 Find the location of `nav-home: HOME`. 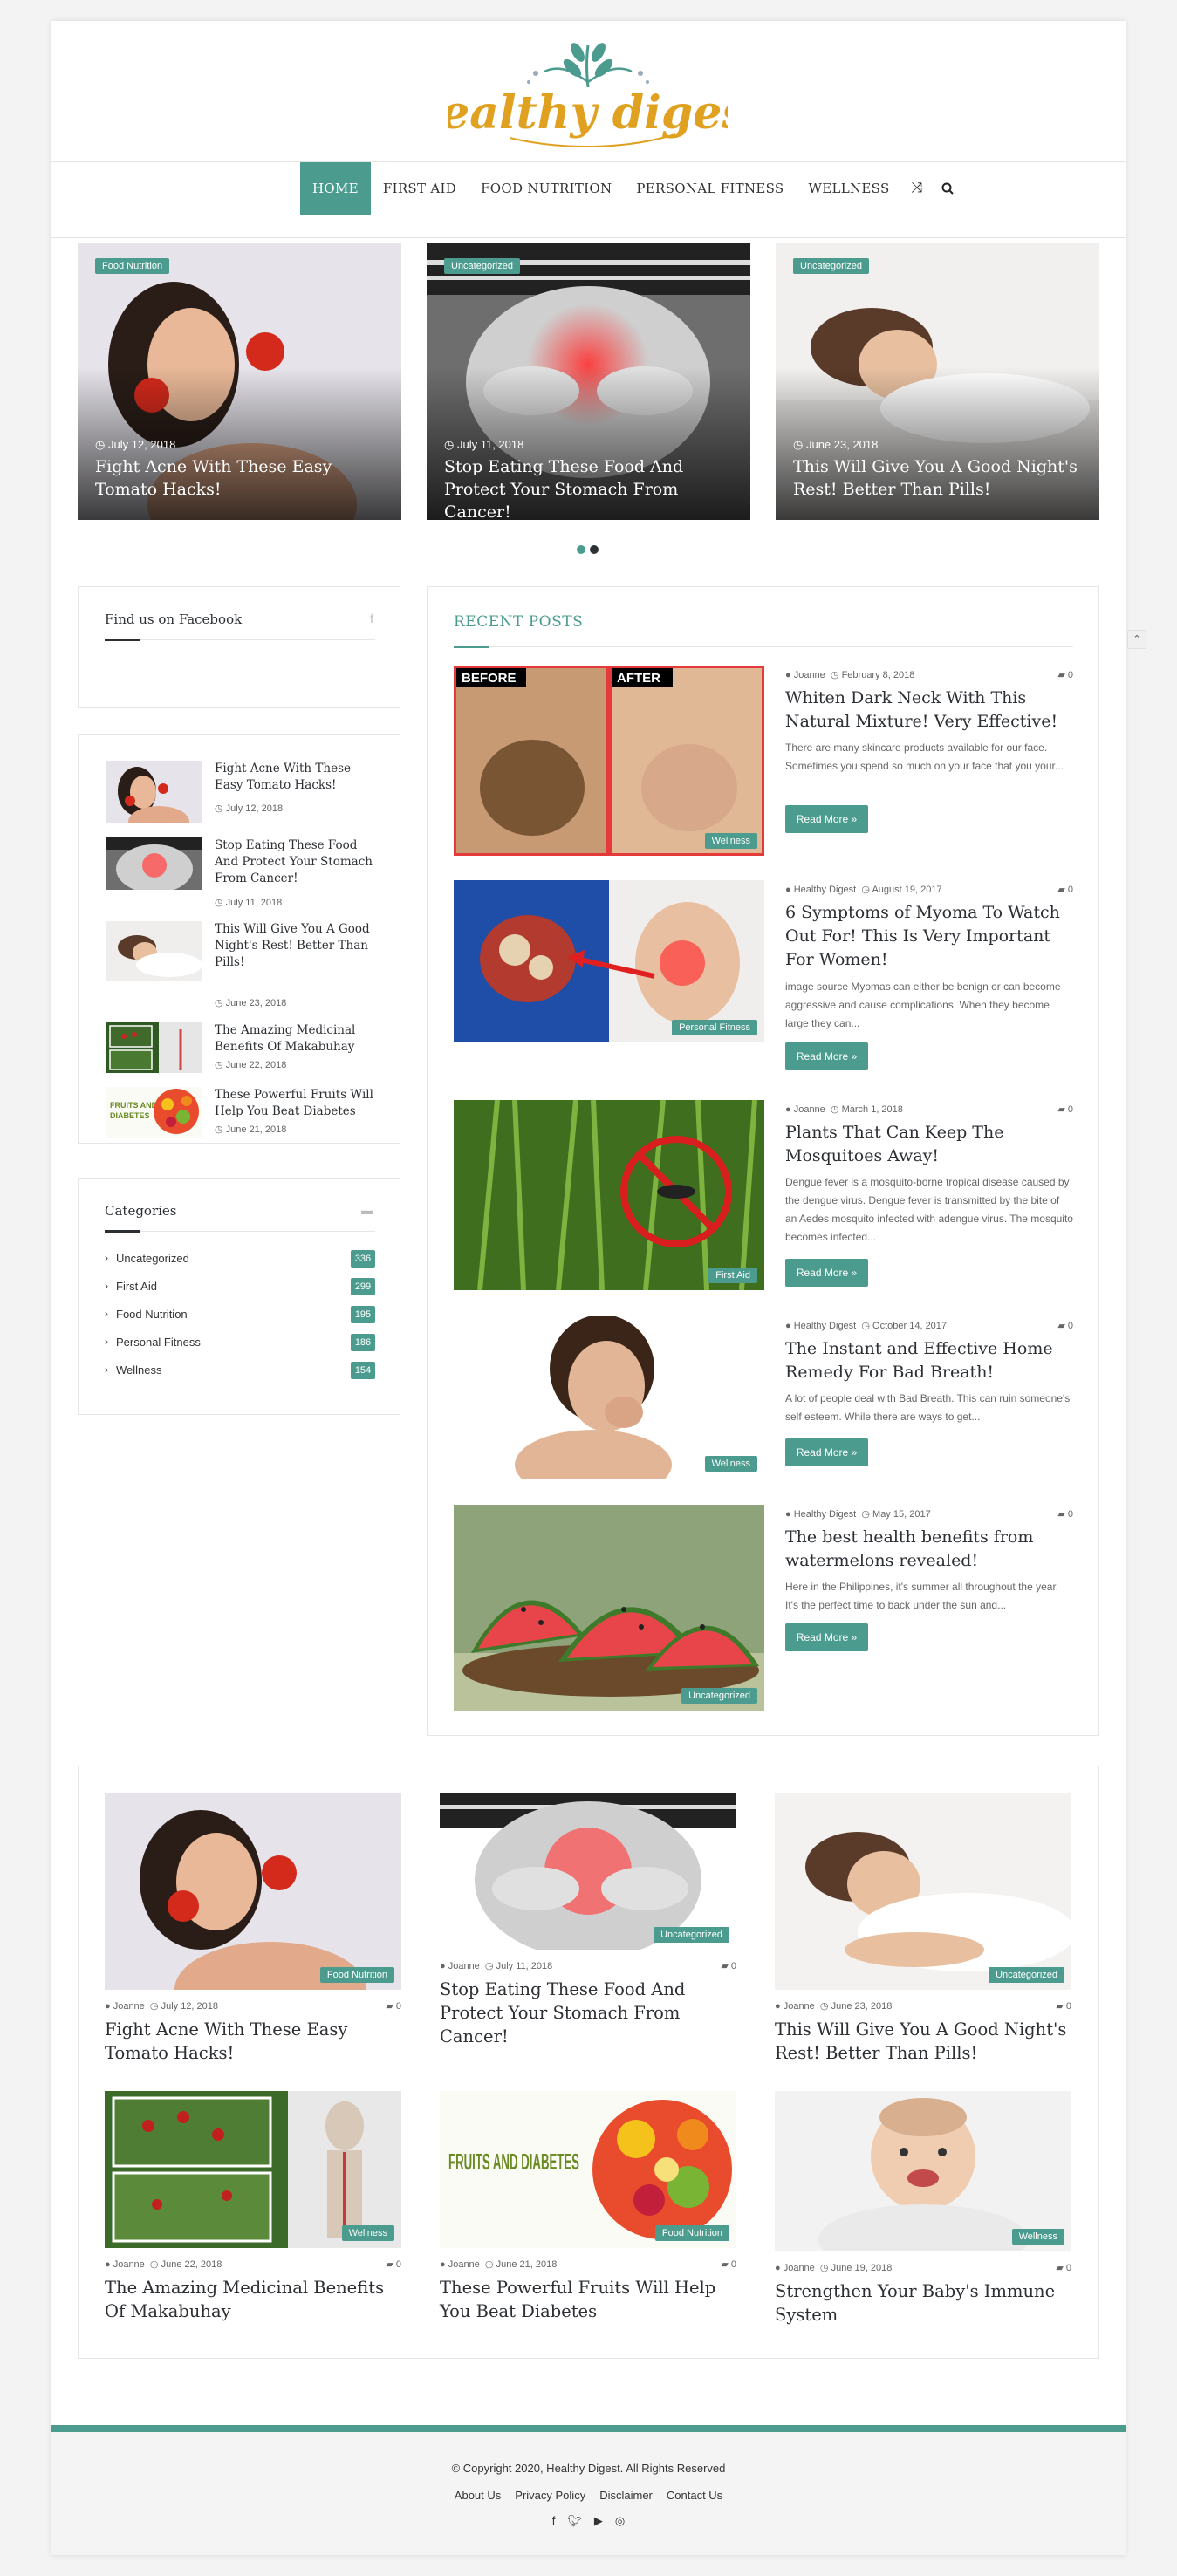

nav-home: HOME is located at coordinates (335, 188).